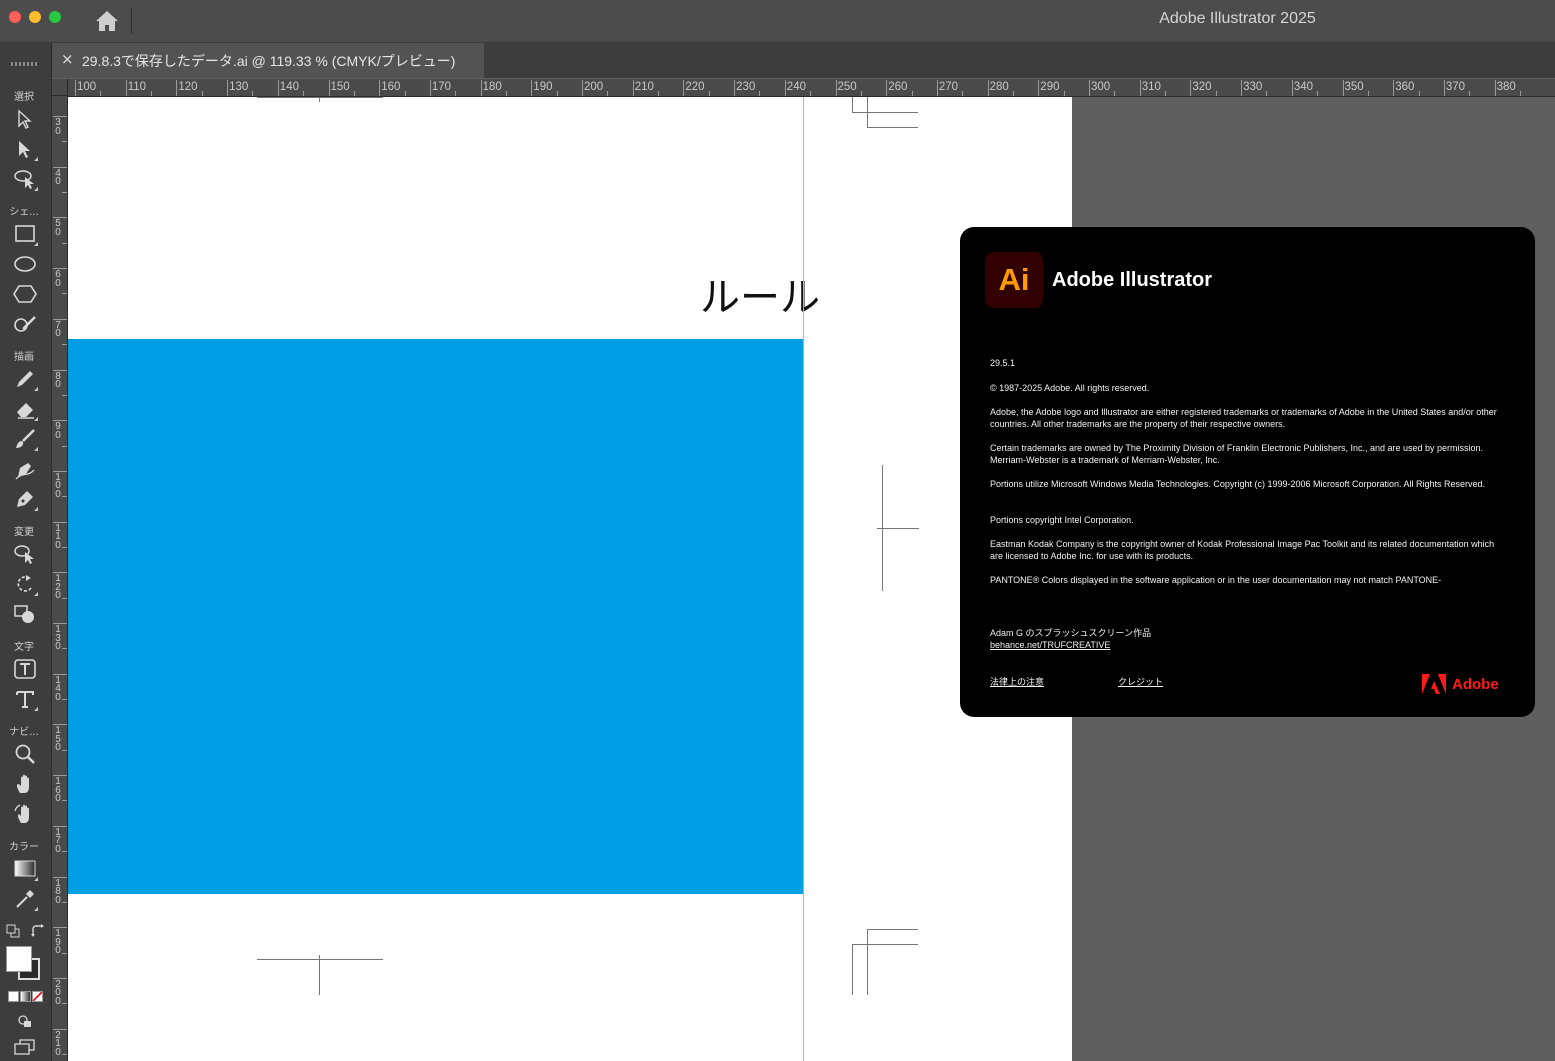 The height and width of the screenshot is (1061, 1555). I want to click on zoom-tool, so click(25, 754).